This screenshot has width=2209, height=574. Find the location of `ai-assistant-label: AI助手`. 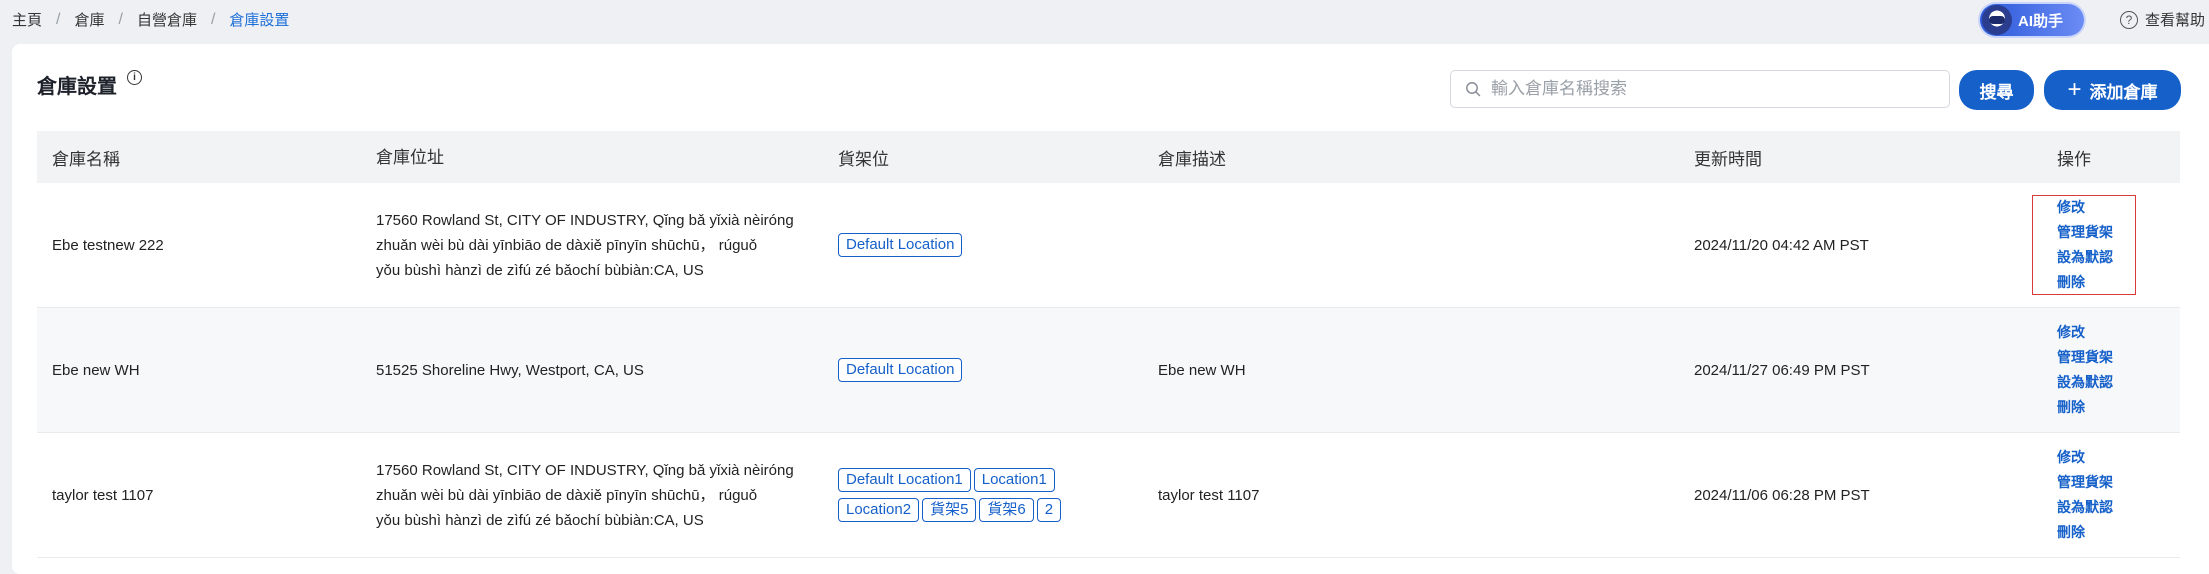

ai-assistant-label: AI助手 is located at coordinates (2041, 21).